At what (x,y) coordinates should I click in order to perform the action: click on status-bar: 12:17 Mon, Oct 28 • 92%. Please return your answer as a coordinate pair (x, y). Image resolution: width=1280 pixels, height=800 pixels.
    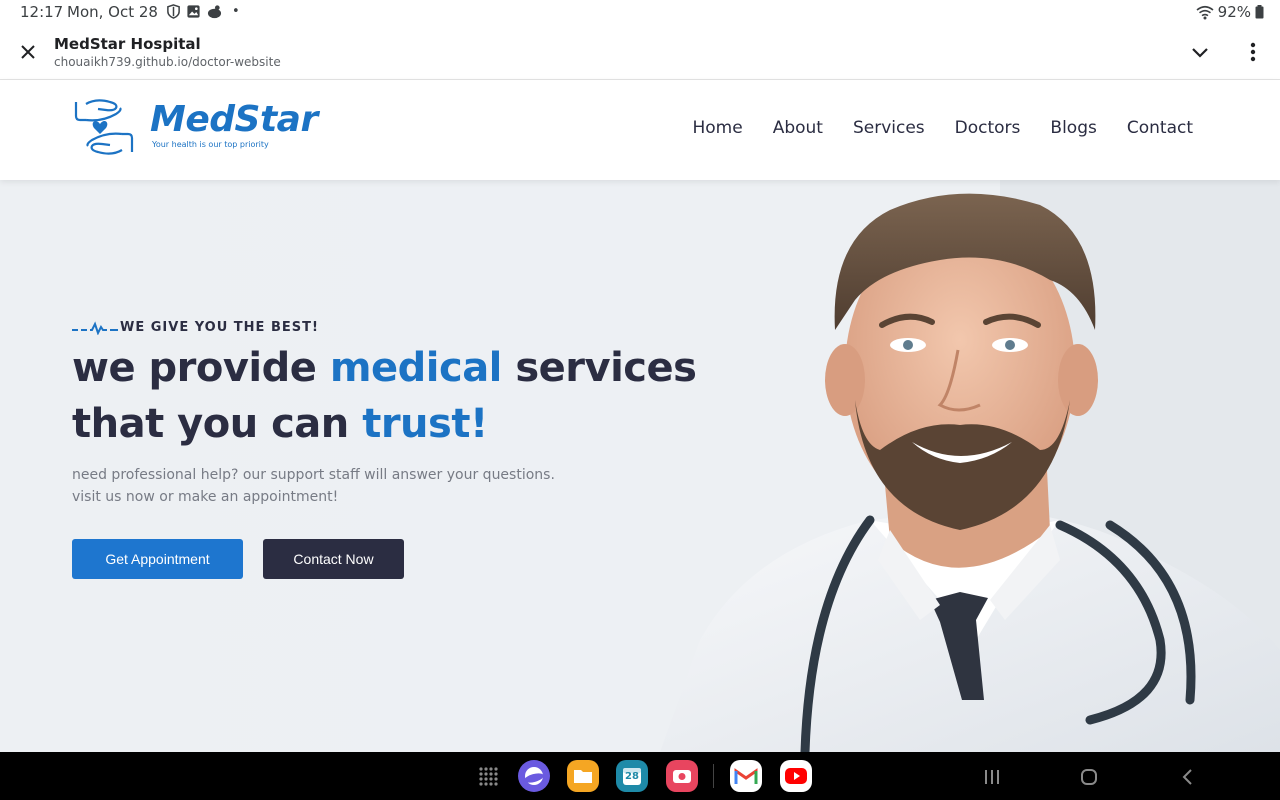
    Looking at the image, I should click on (640, 12).